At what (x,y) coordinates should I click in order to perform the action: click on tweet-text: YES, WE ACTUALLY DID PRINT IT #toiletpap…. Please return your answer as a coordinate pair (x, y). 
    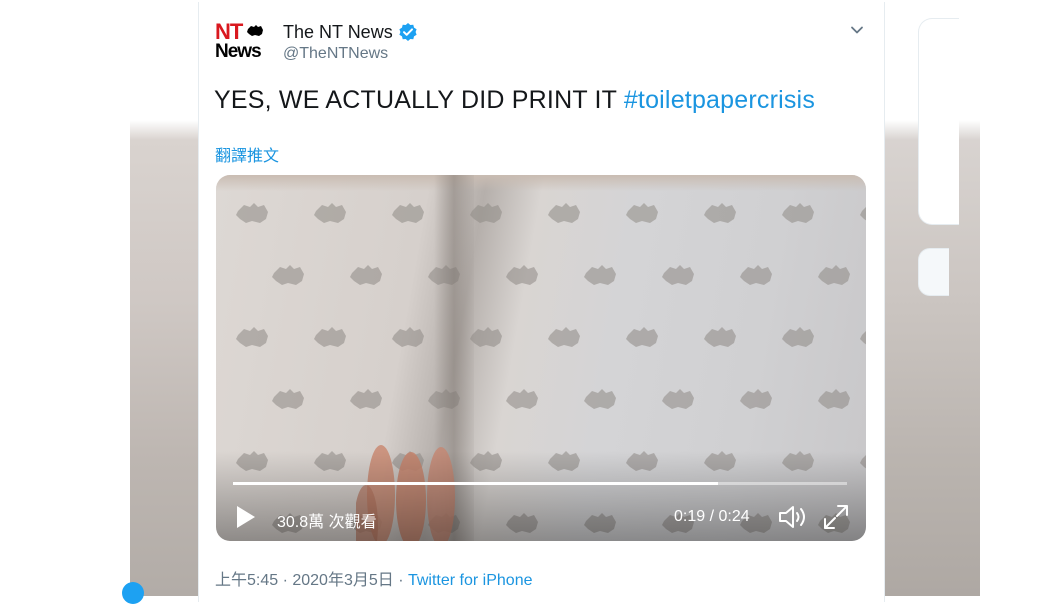
    Looking at the image, I should click on (514, 100).